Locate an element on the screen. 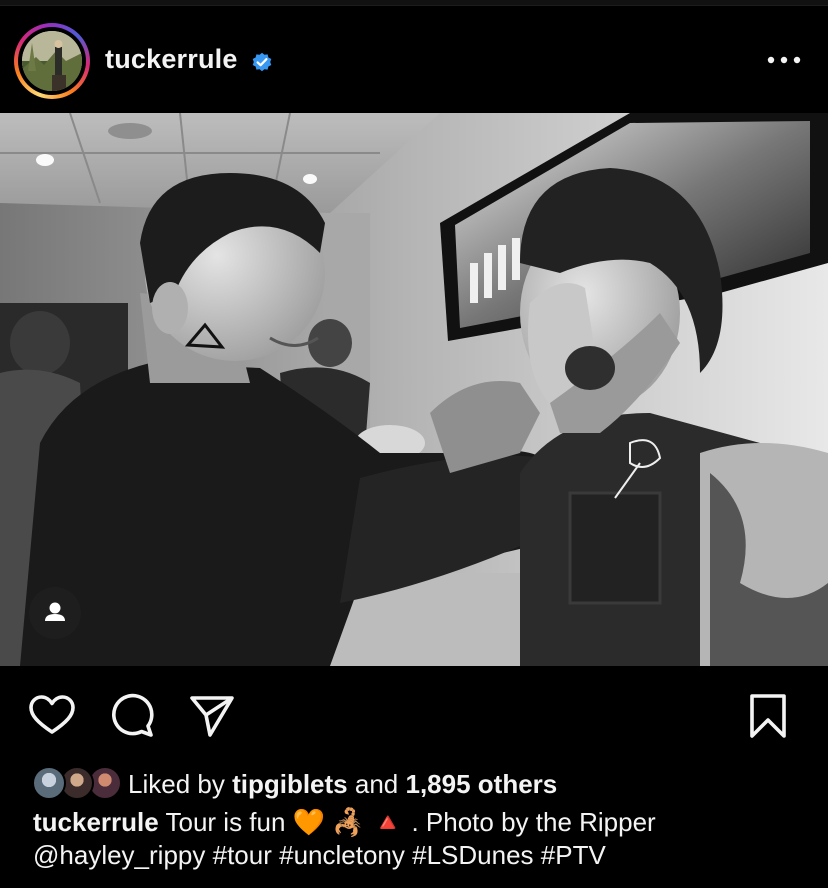 The height and width of the screenshot is (888, 828). person-tag-icon is located at coordinates (55, 611).